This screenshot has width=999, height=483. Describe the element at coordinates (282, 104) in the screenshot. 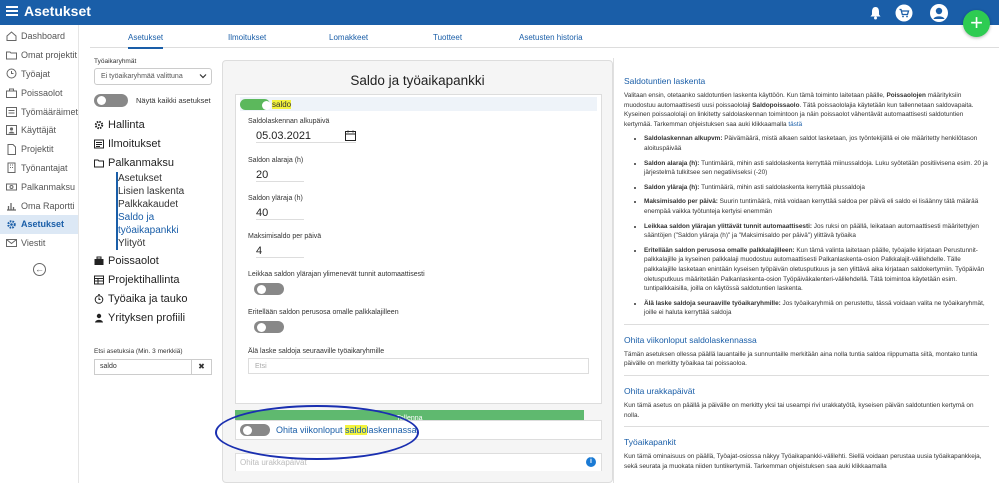

I see `saldo-toggle-label: saldo` at that location.